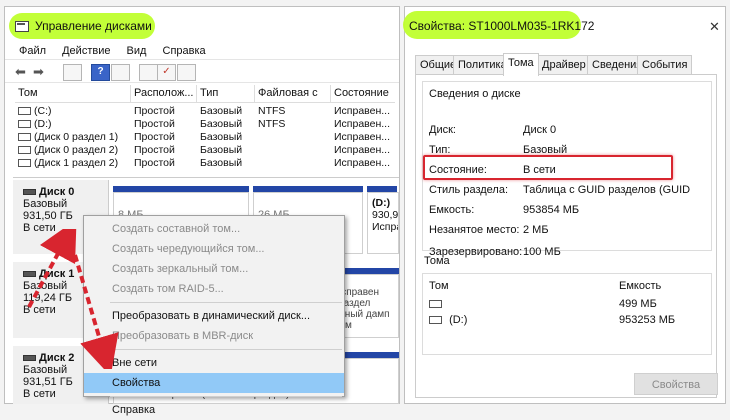  What do you see at coordinates (607, 190) in the screenshot?
I see `field-value: Таблица с GUID разделов (GUID` at bounding box center [607, 190].